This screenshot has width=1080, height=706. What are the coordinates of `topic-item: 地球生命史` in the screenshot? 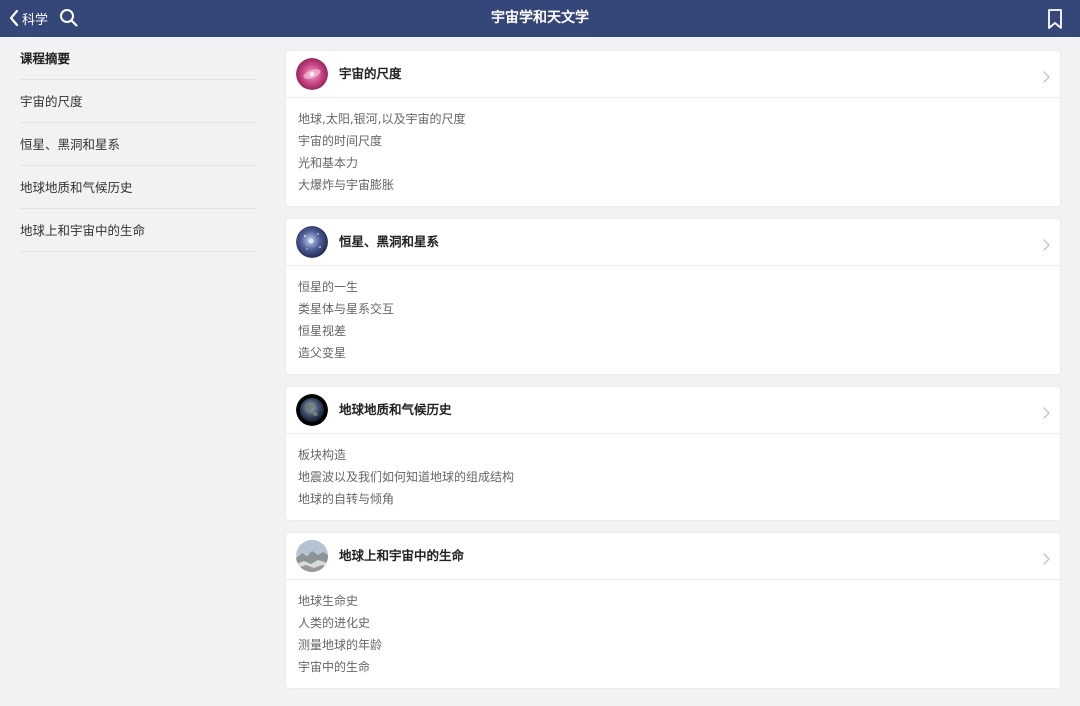 It's located at (679, 601).